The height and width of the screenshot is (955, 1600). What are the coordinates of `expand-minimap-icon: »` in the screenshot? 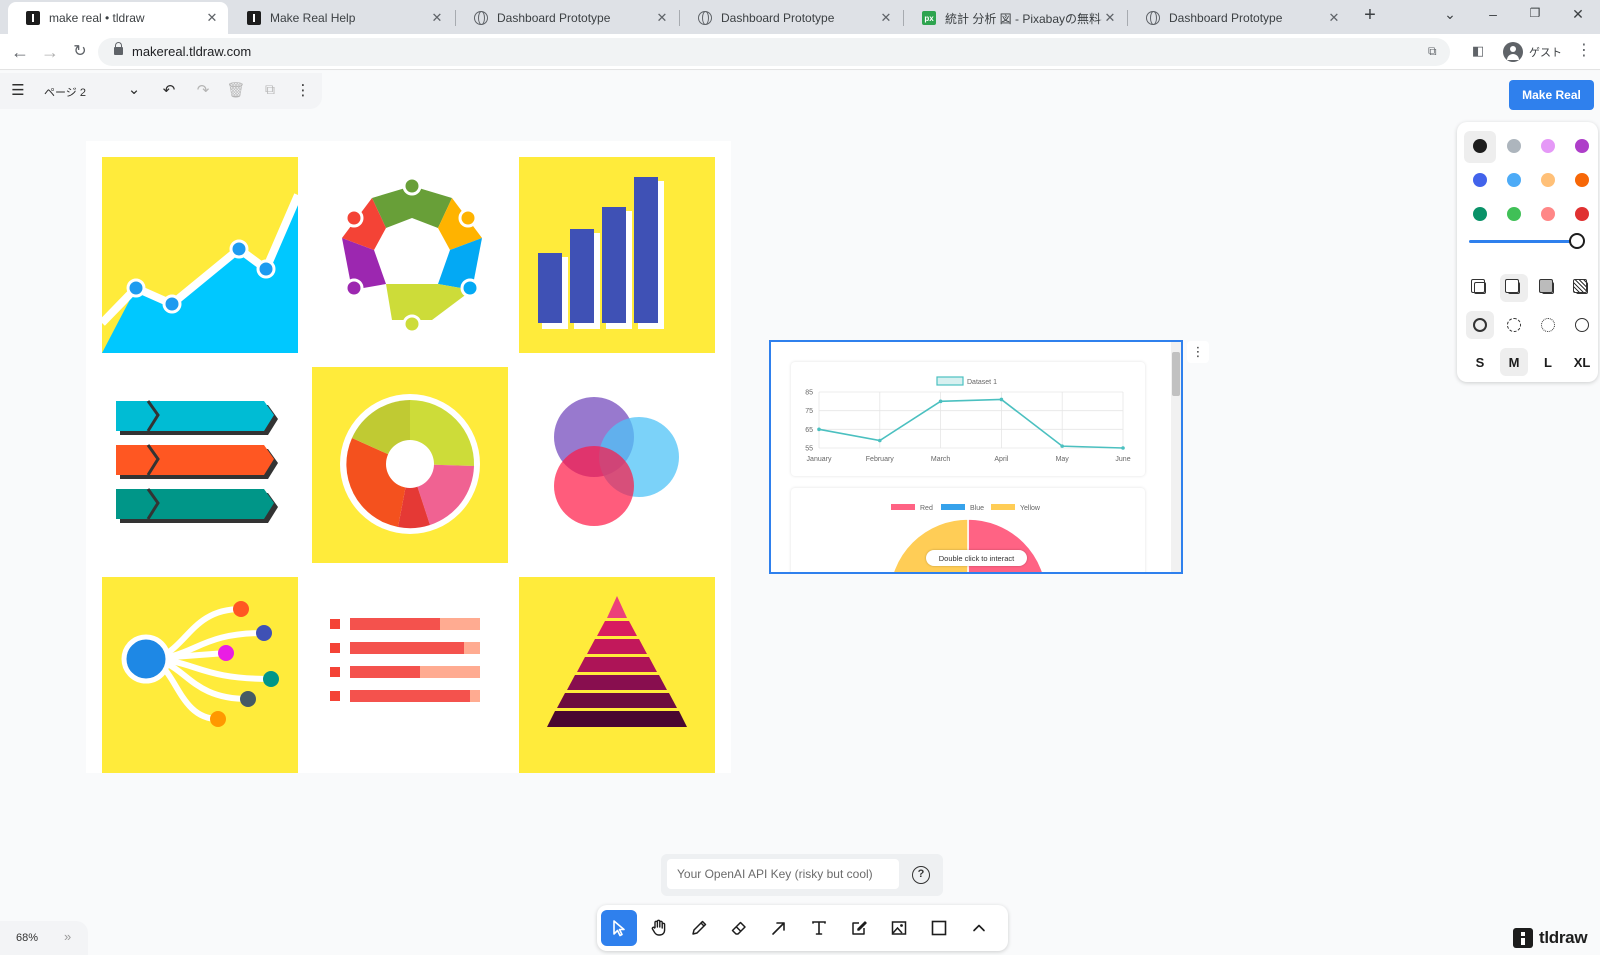 It's located at (67, 936).